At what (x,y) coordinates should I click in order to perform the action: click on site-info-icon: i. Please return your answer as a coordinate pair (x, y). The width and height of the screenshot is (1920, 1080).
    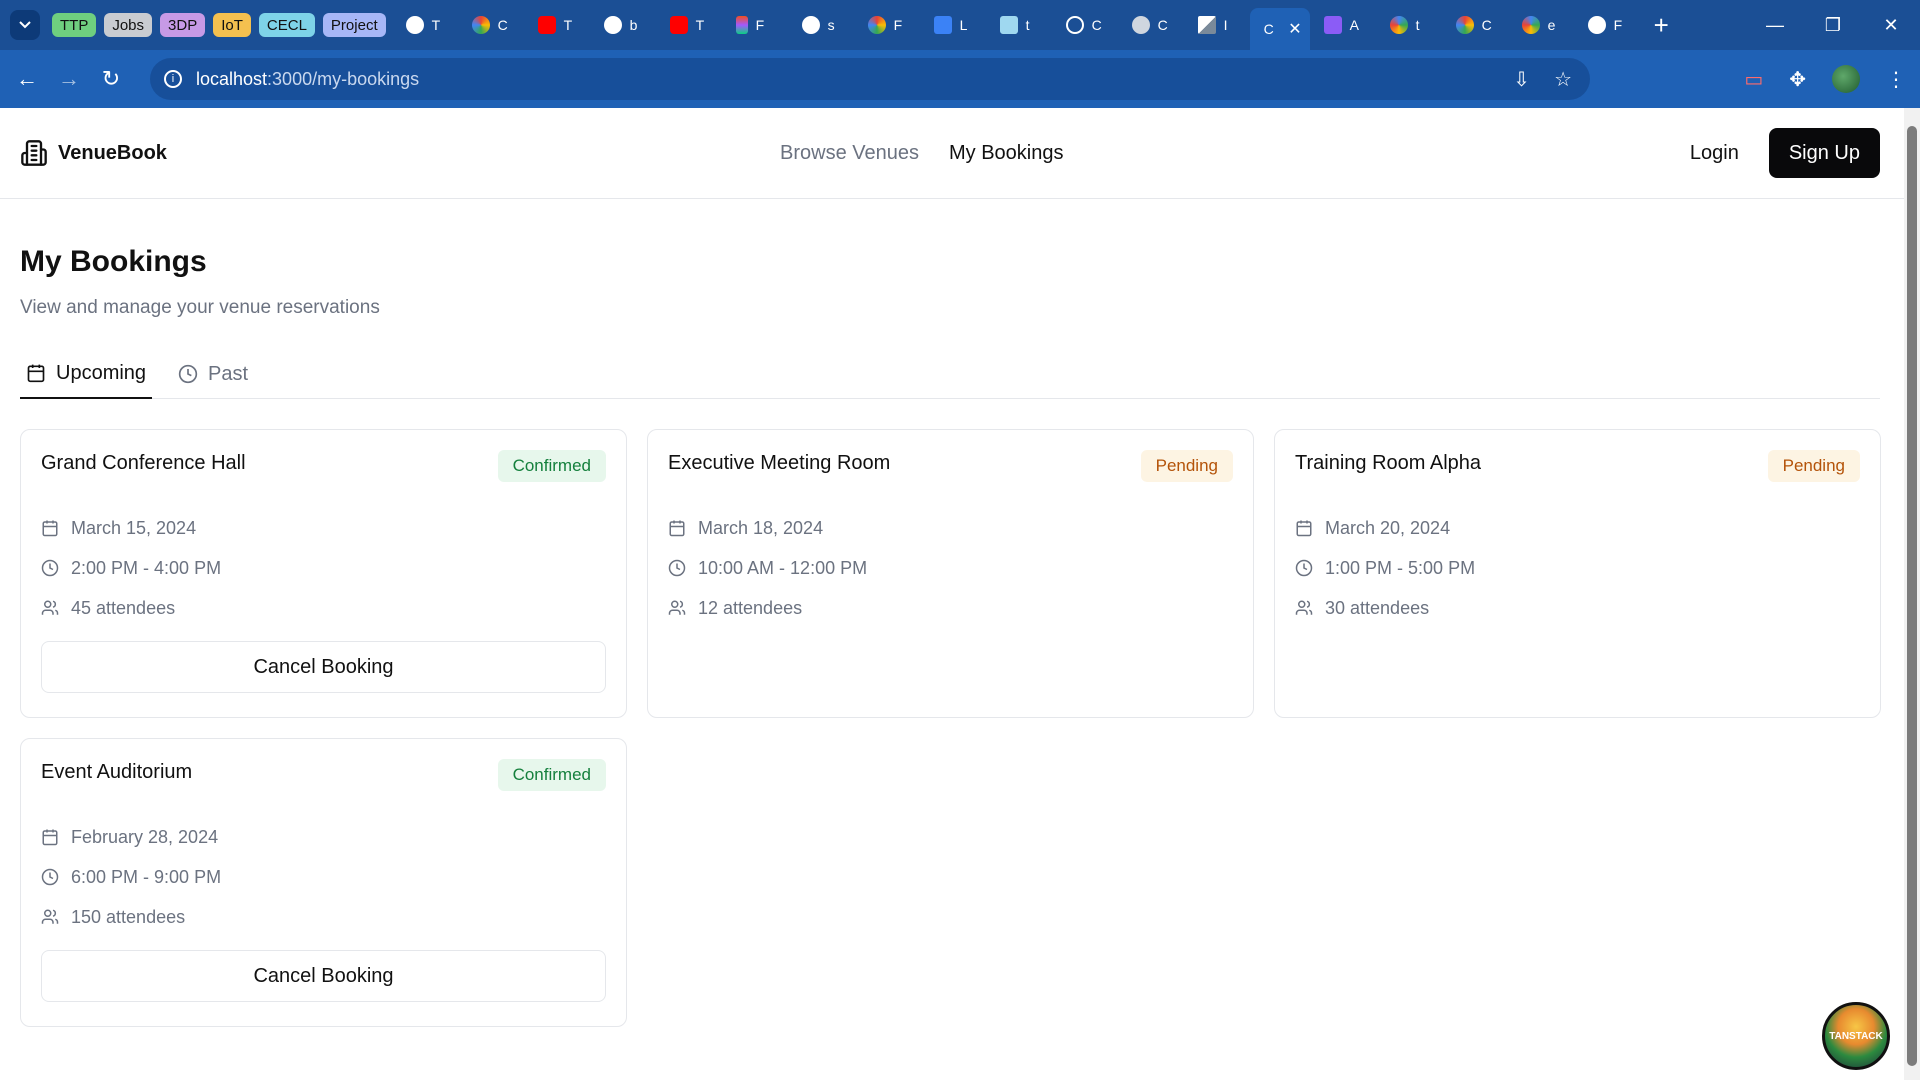
    Looking at the image, I should click on (173, 79).